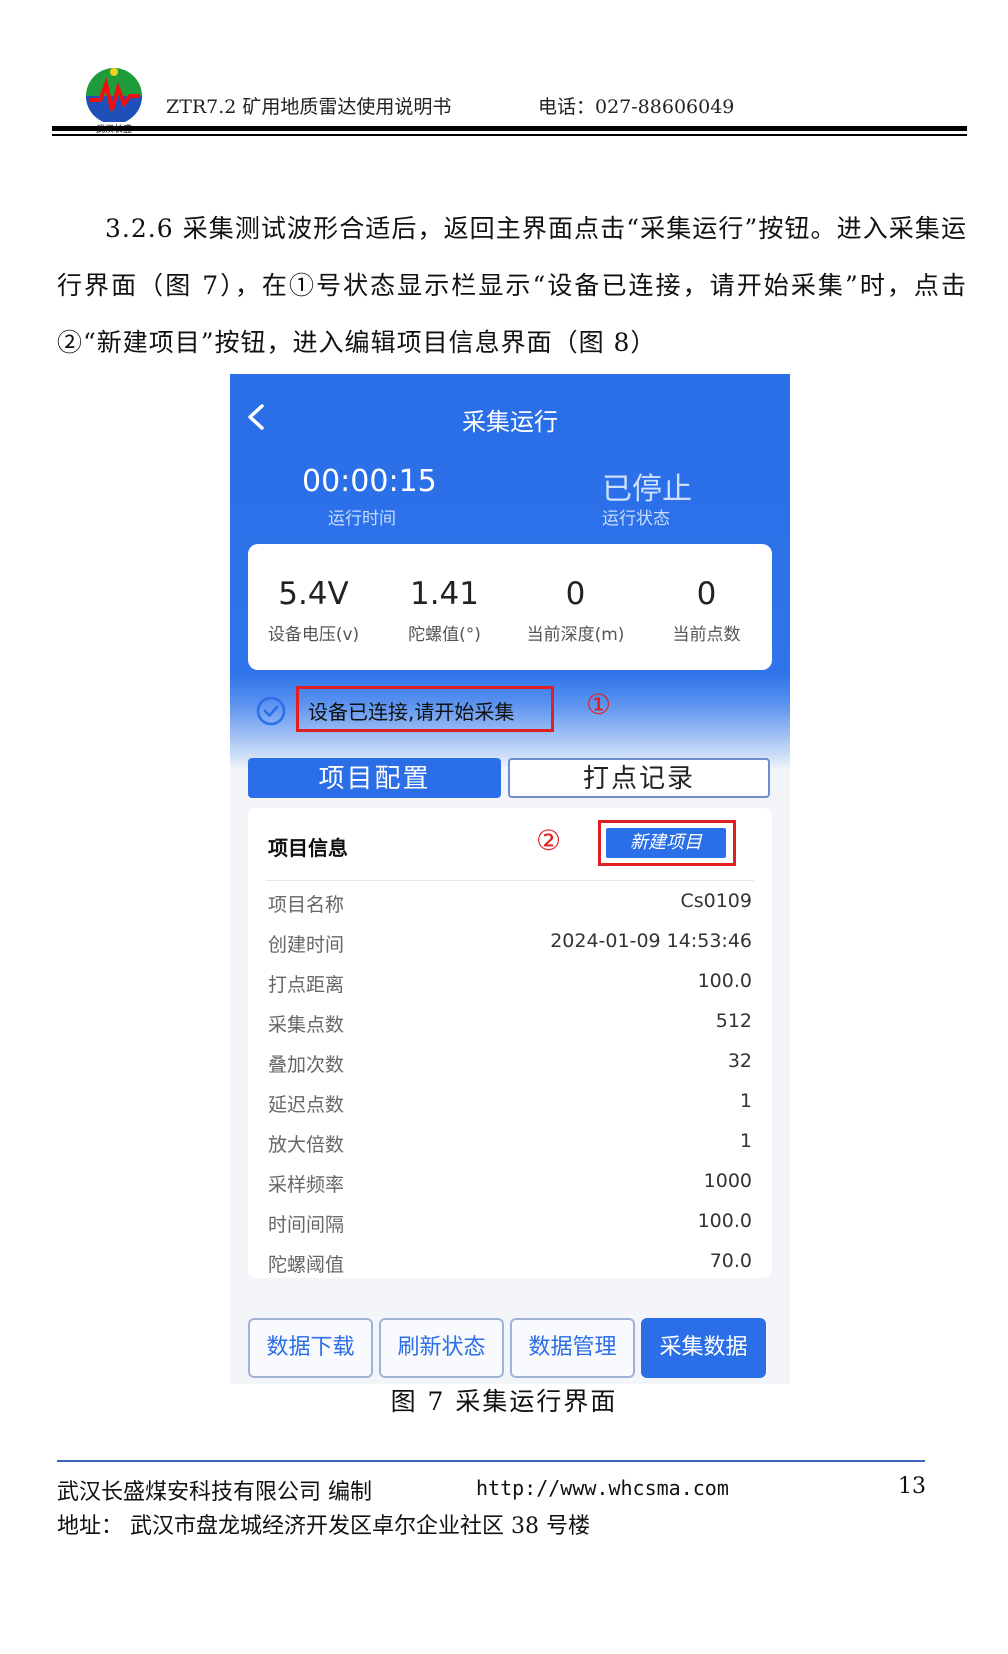  I want to click on metric-voltage: 5.4V 设备电压(v), so click(313, 594).